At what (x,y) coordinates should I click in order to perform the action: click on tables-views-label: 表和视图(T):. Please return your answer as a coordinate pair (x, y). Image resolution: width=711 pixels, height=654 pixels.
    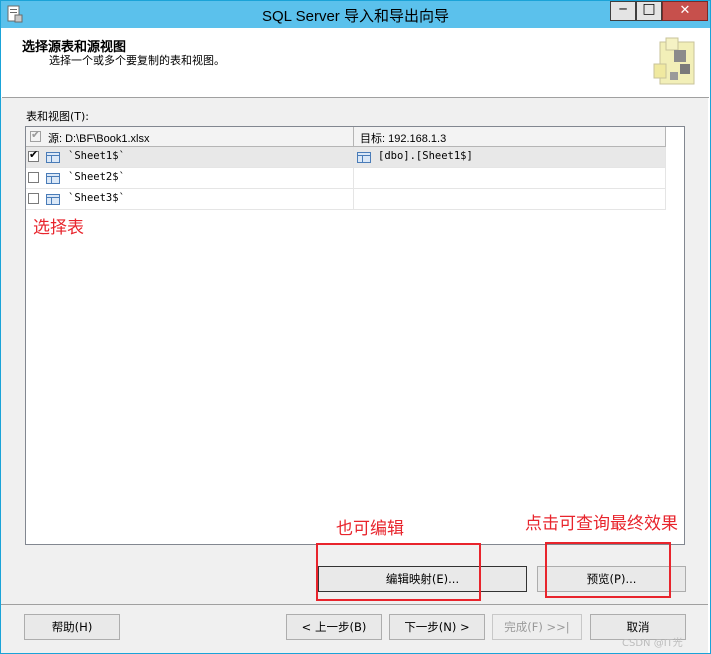
    Looking at the image, I should click on (58, 116).